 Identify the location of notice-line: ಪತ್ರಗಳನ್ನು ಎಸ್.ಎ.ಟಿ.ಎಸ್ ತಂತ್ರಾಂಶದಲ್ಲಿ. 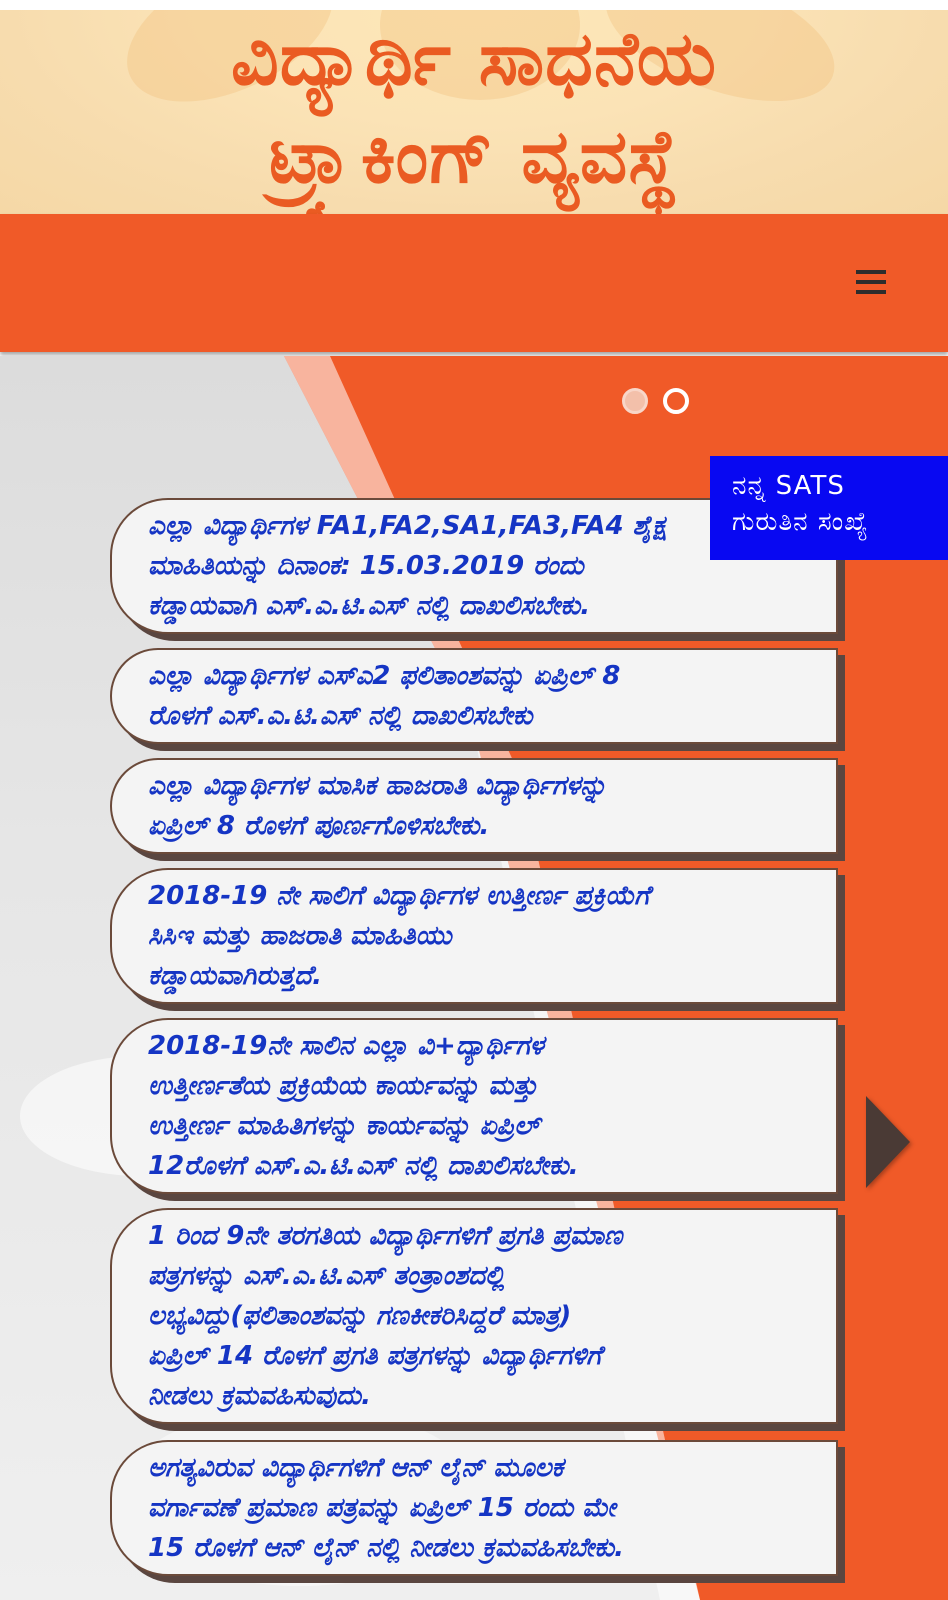
(326, 1276).